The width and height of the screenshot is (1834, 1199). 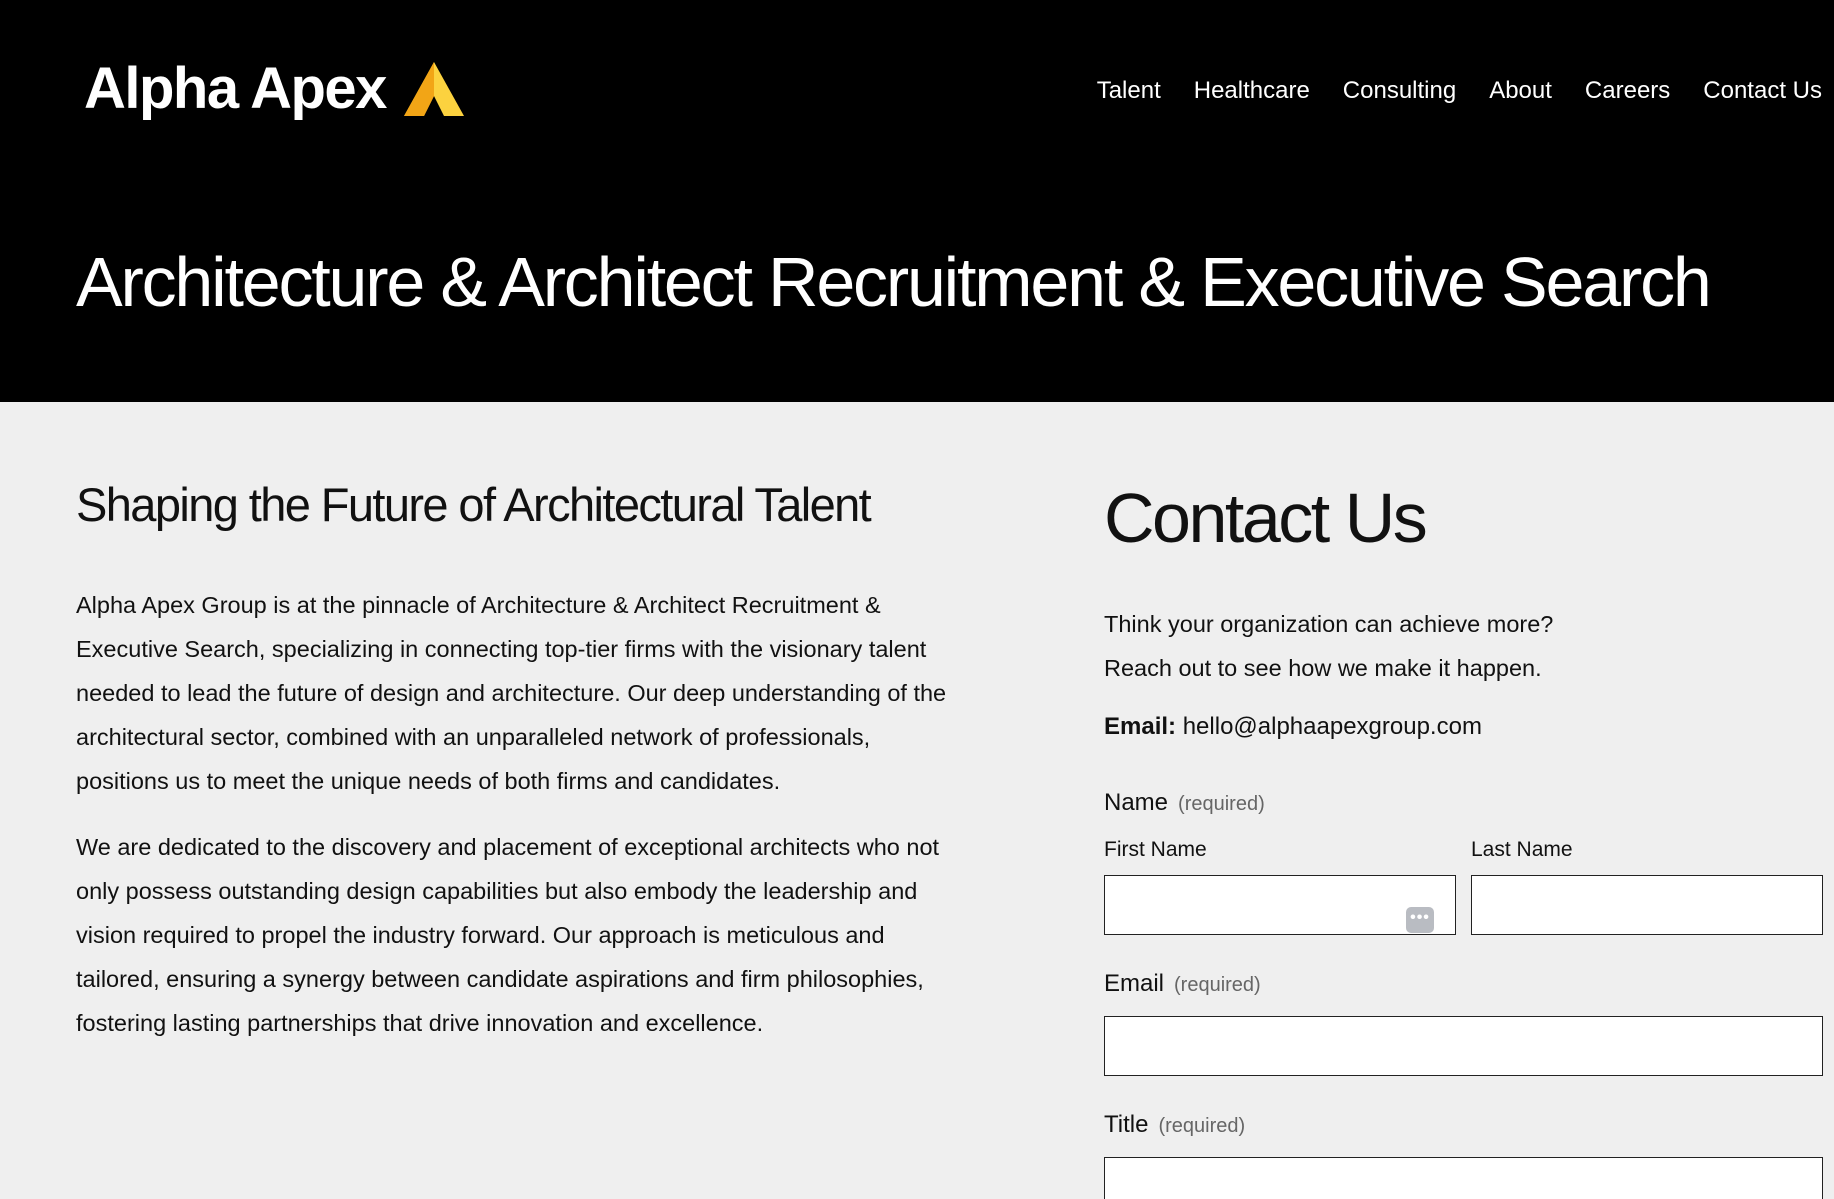 What do you see at coordinates (1464, 905) in the screenshot?
I see `name-inputs-row` at bounding box center [1464, 905].